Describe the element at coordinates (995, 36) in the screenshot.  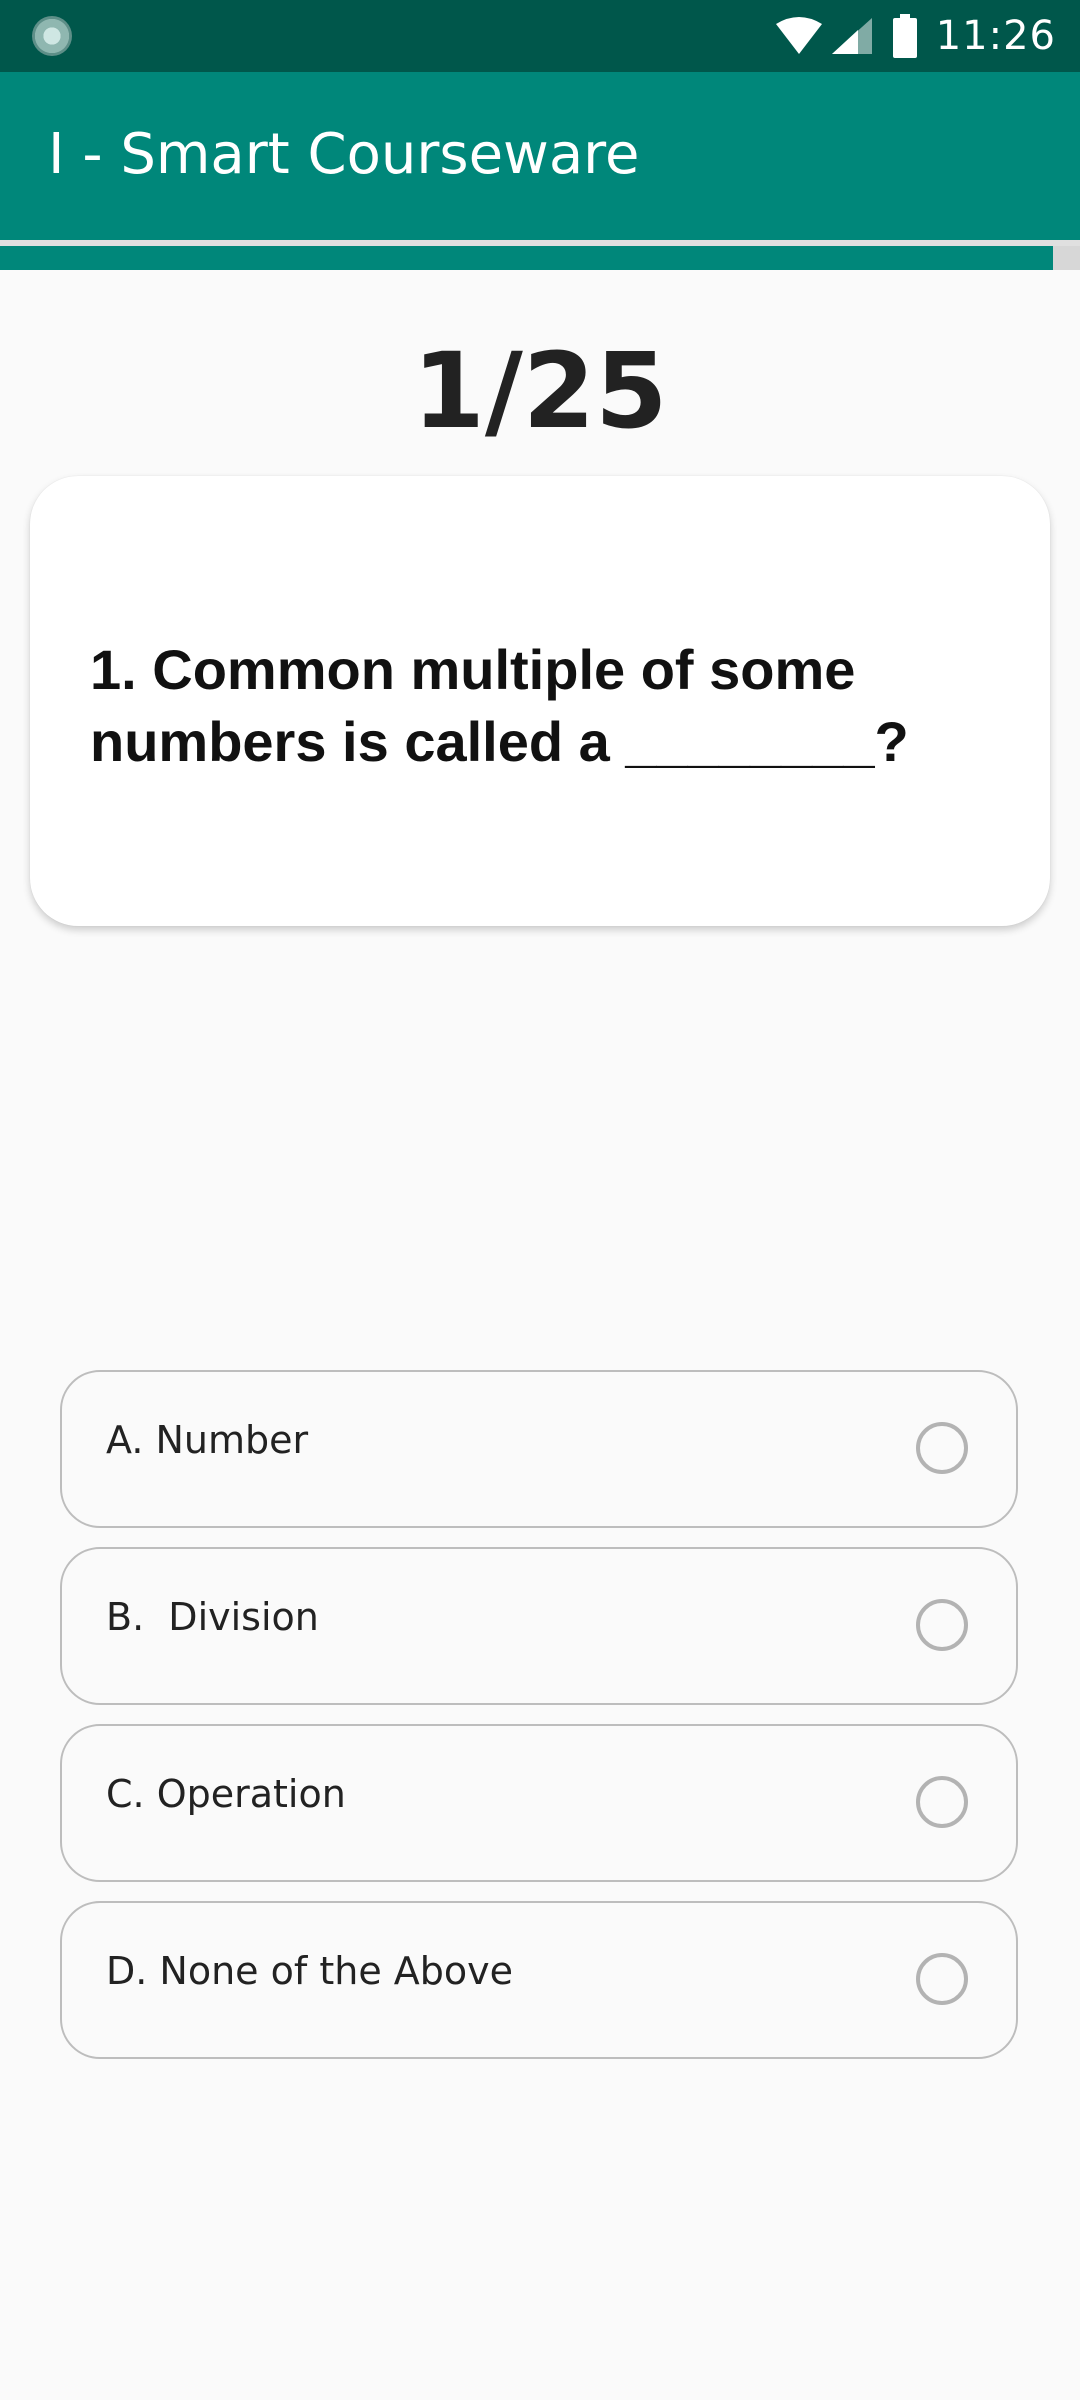
I see `status-time: 11:26` at that location.